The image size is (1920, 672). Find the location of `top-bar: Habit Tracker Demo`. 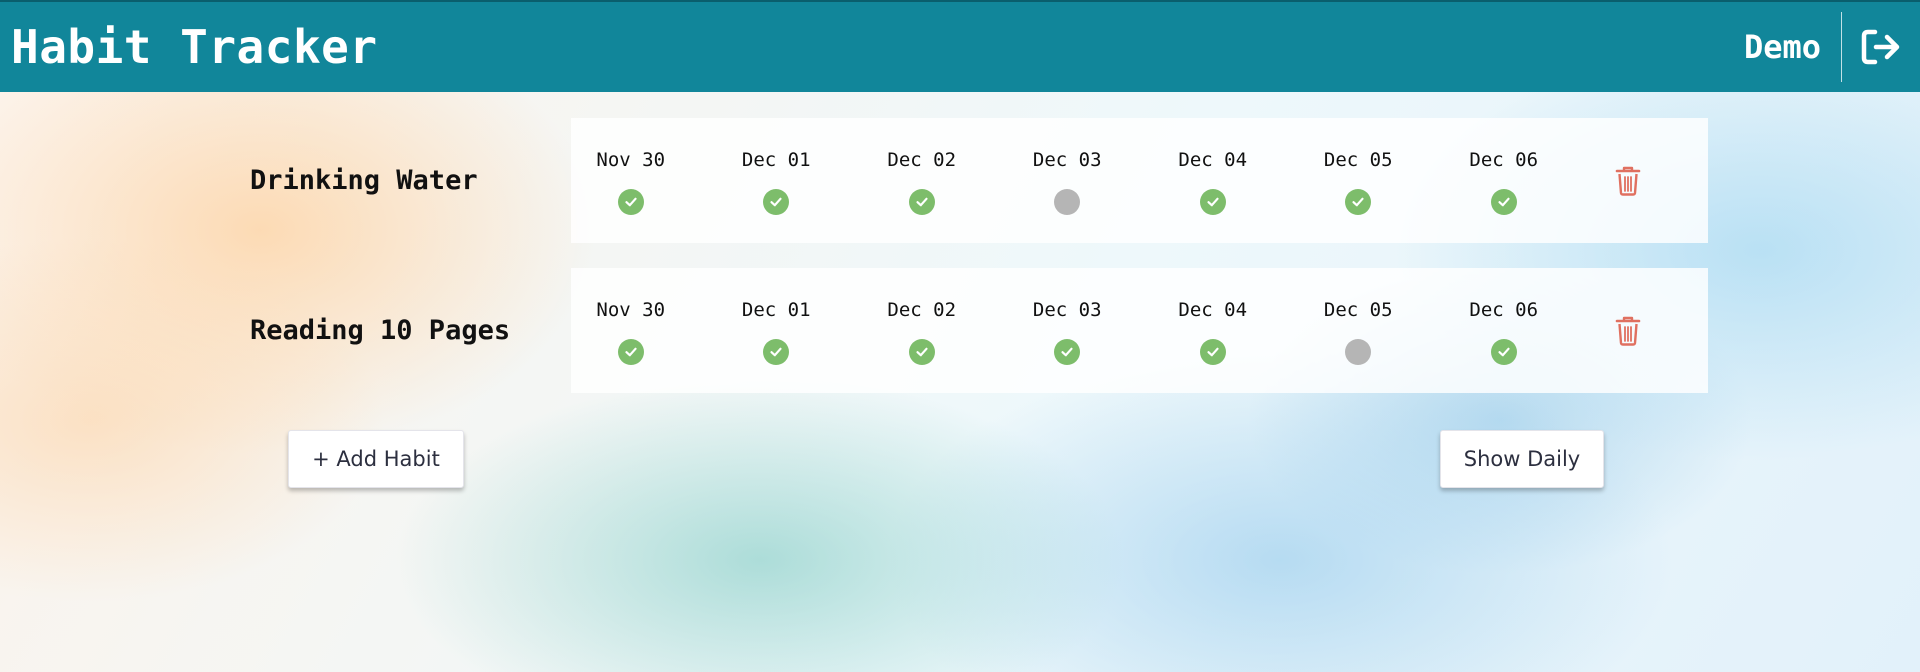

top-bar: Habit Tracker Demo is located at coordinates (960, 46).